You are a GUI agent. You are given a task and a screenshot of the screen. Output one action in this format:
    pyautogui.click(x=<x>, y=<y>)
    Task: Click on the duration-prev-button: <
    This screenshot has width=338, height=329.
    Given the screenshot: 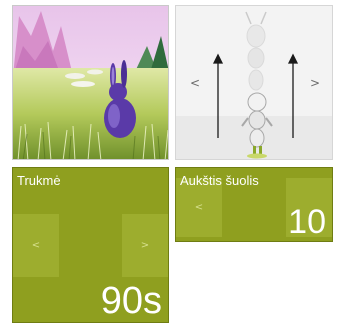 What is the action you would take?
    pyautogui.click(x=36, y=245)
    